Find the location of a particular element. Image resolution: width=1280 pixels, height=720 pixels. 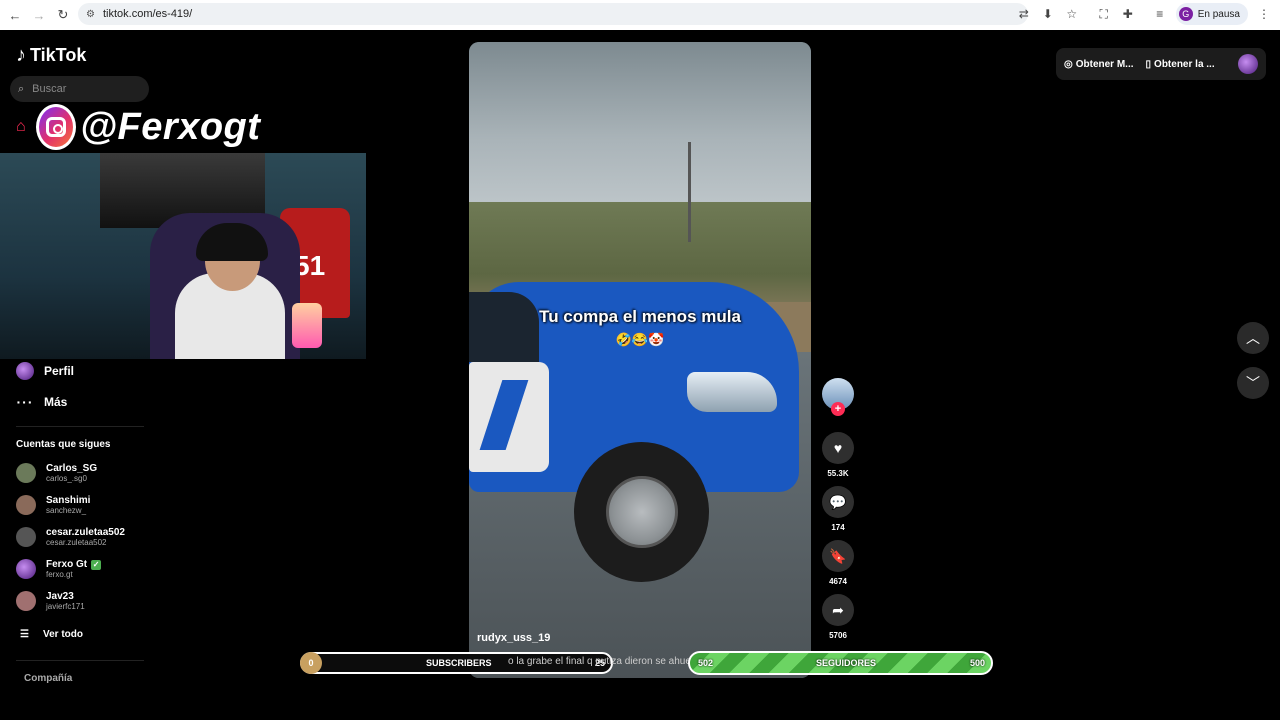

follow-name: Carlos_SG is located at coordinates (72, 468).